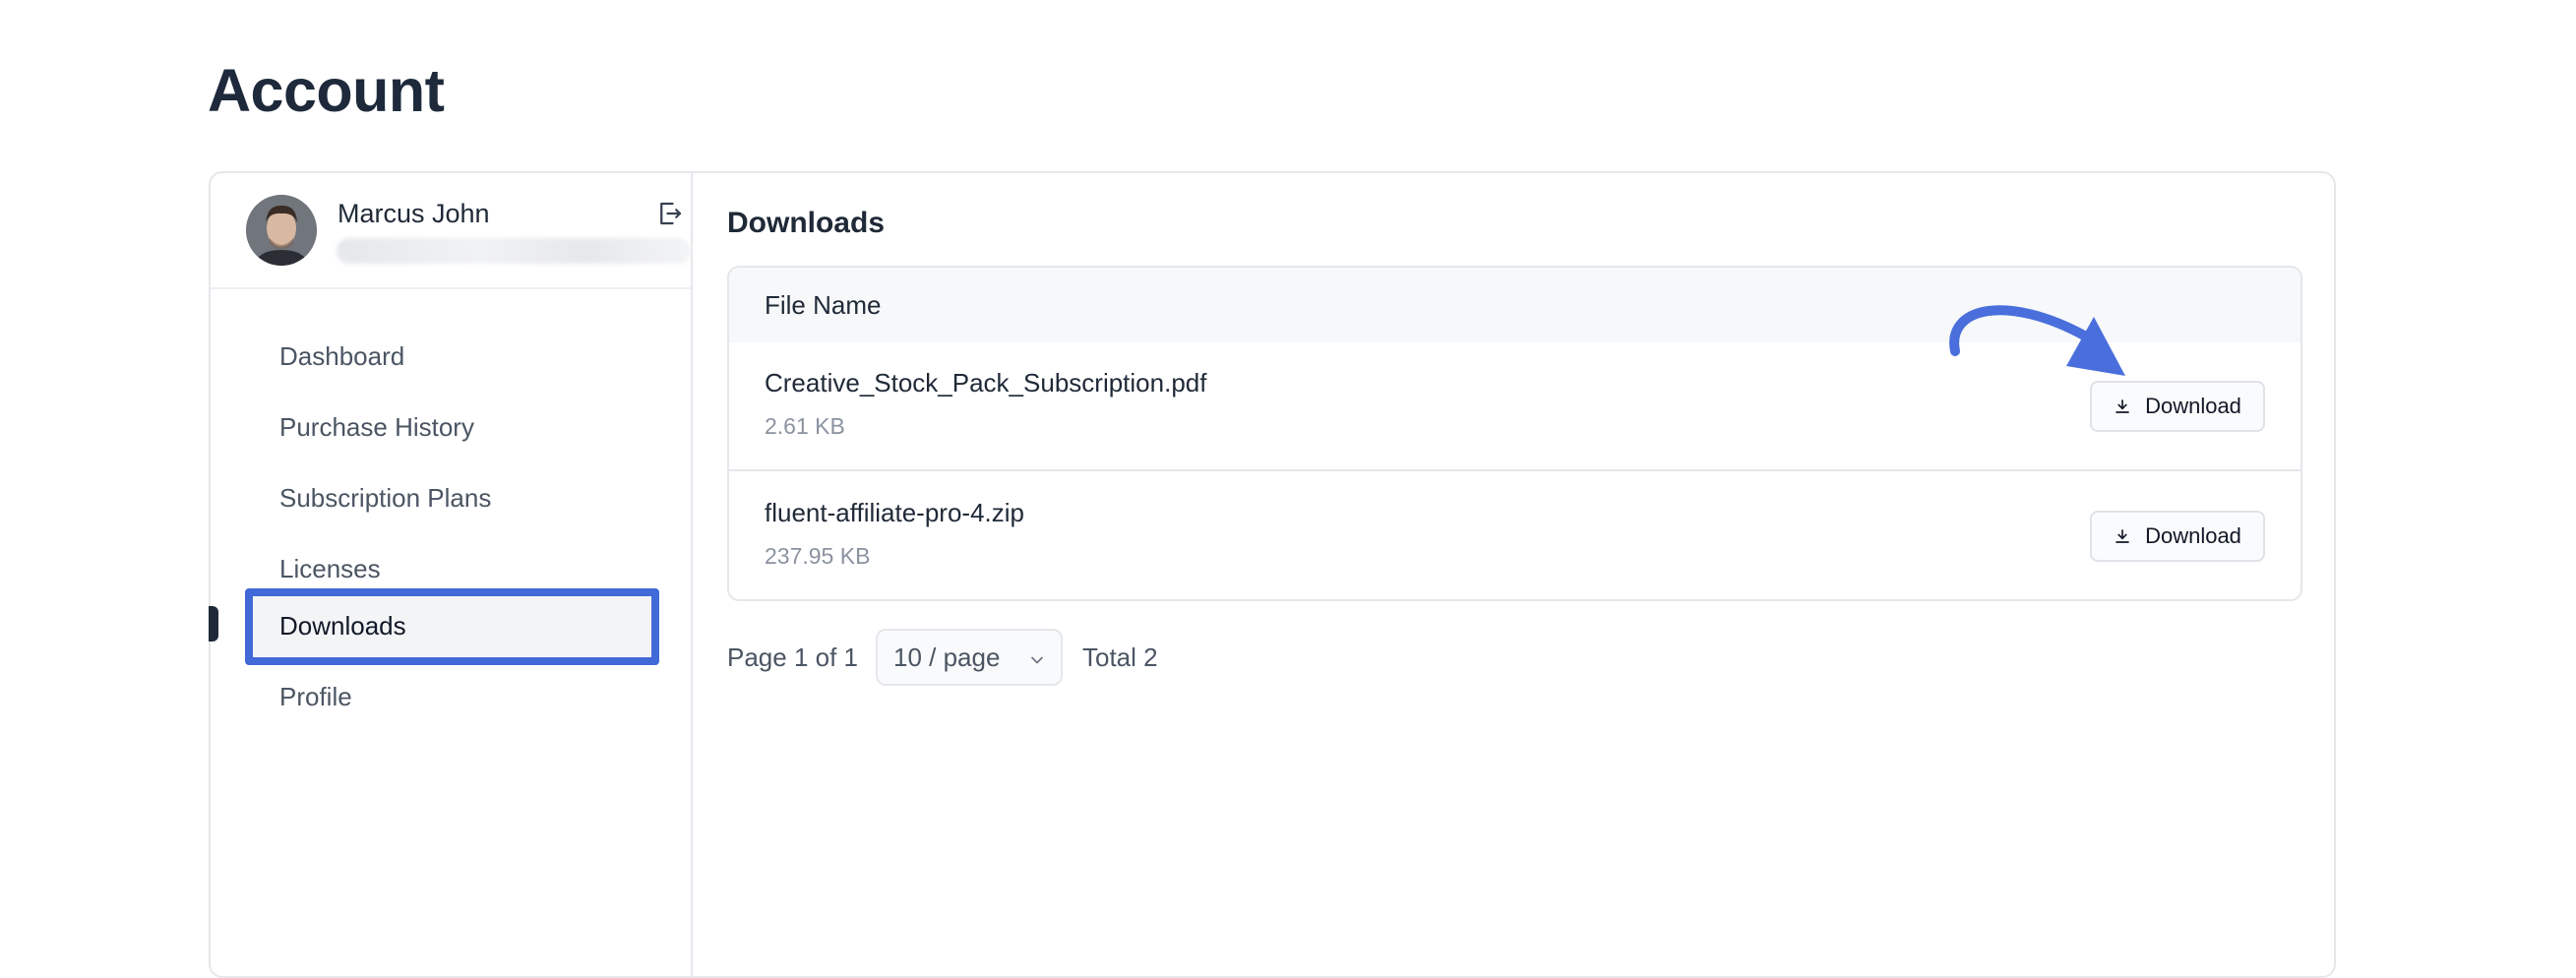 The width and height of the screenshot is (2576, 978). What do you see at coordinates (805, 426) in the screenshot?
I see `file-size: 2.61 KB` at bounding box center [805, 426].